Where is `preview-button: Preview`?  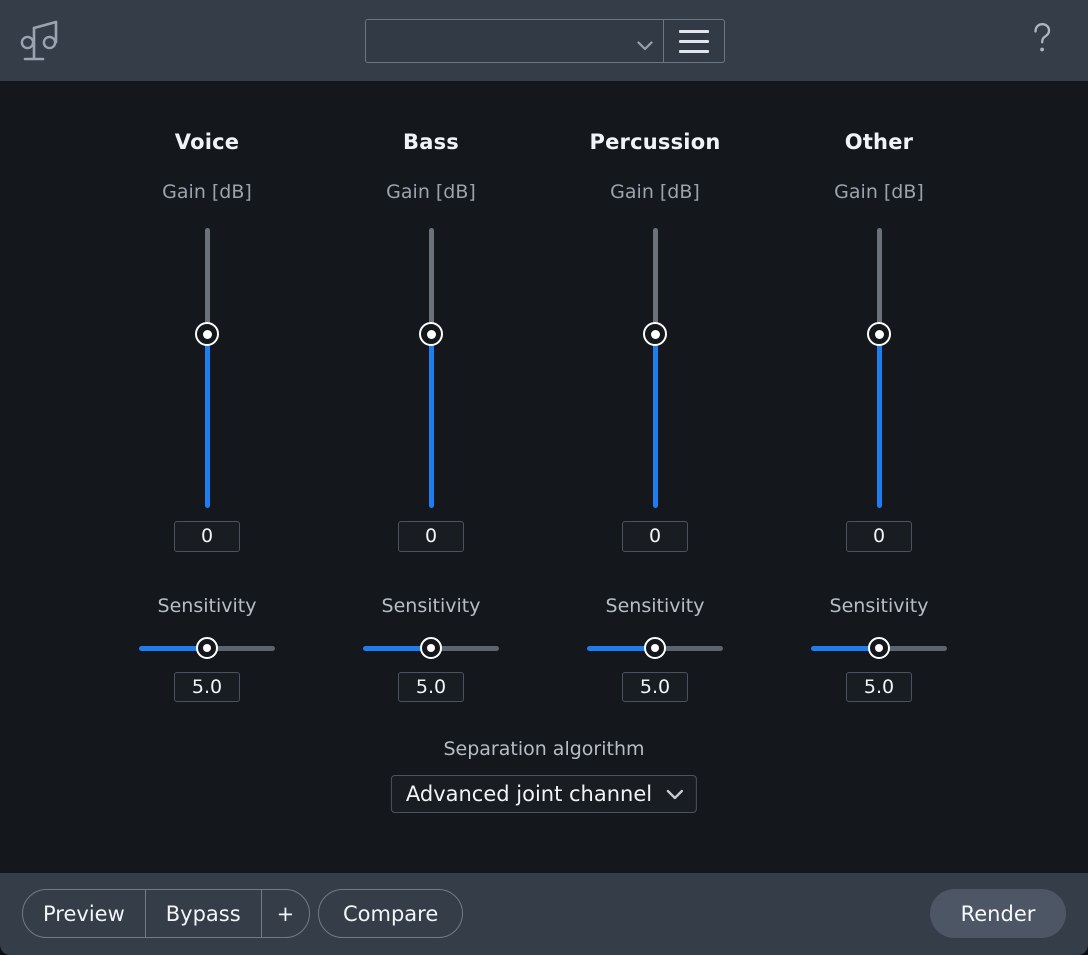
preview-button: Preview is located at coordinates (84, 913).